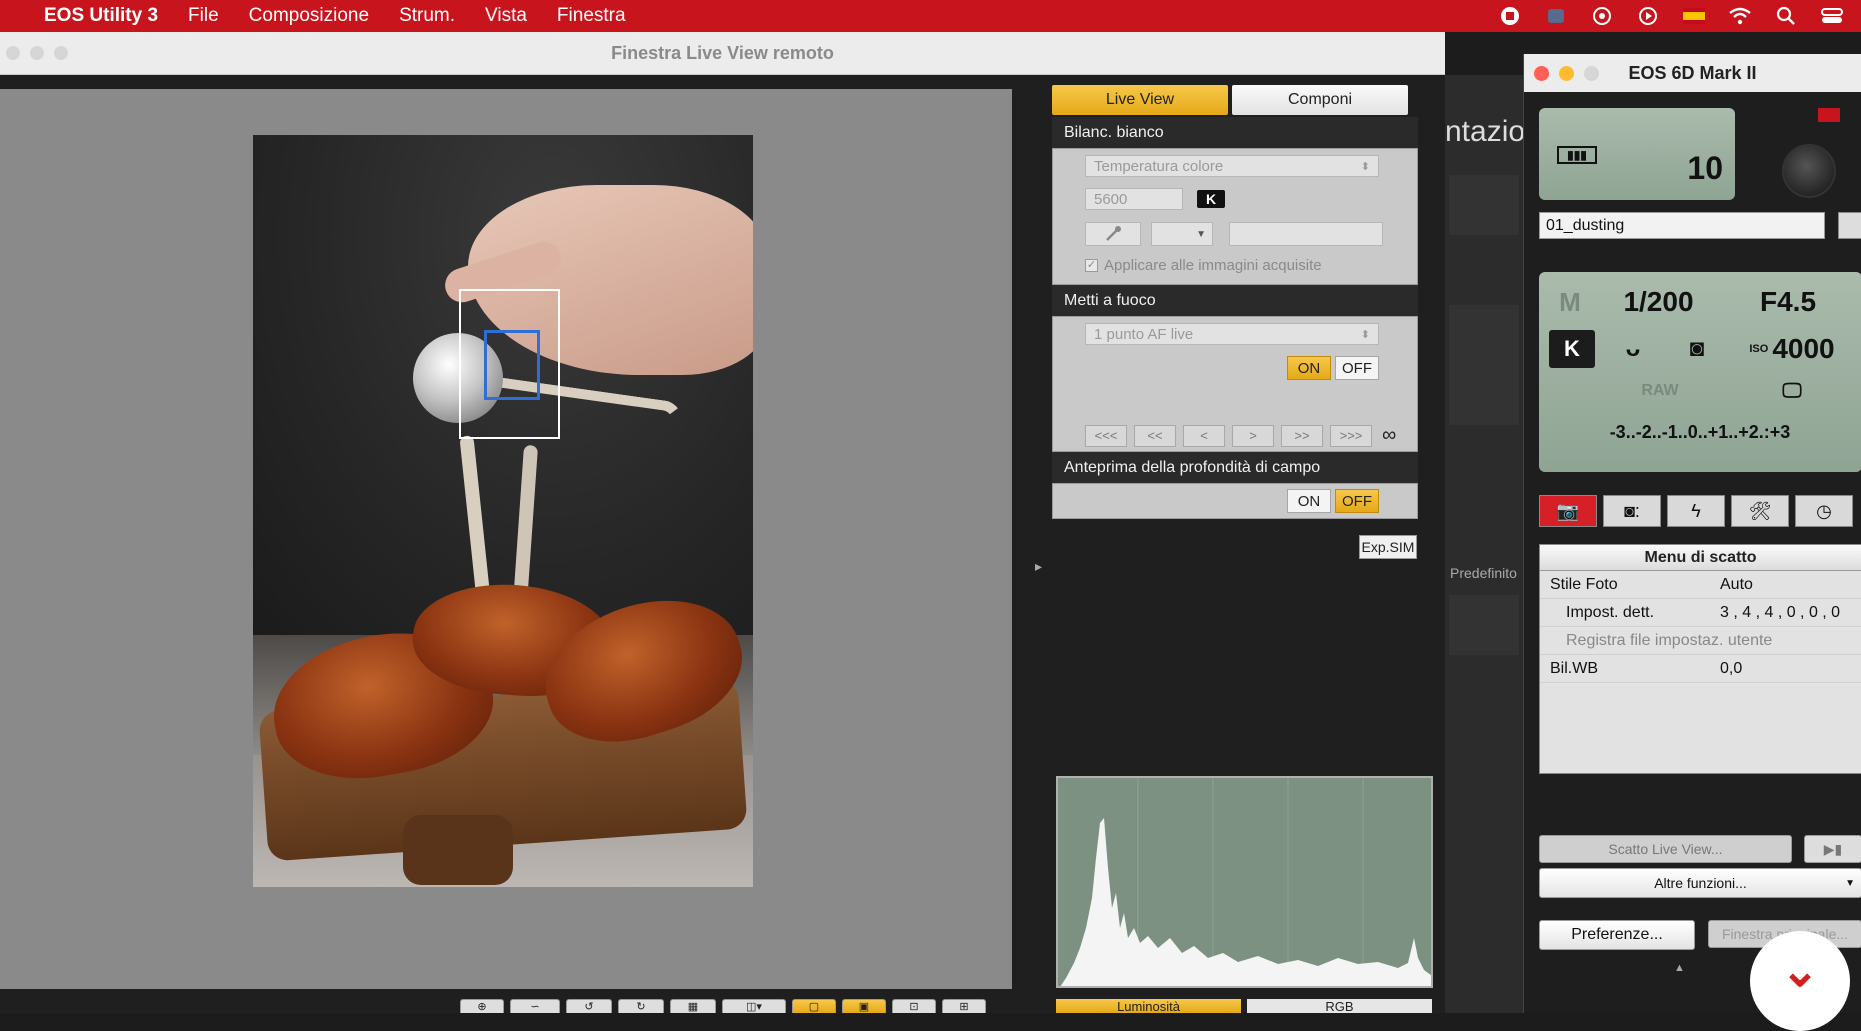 The image size is (1861, 1031). What do you see at coordinates (1824, 511) in the screenshot?
I see `tab-timer: ◷` at bounding box center [1824, 511].